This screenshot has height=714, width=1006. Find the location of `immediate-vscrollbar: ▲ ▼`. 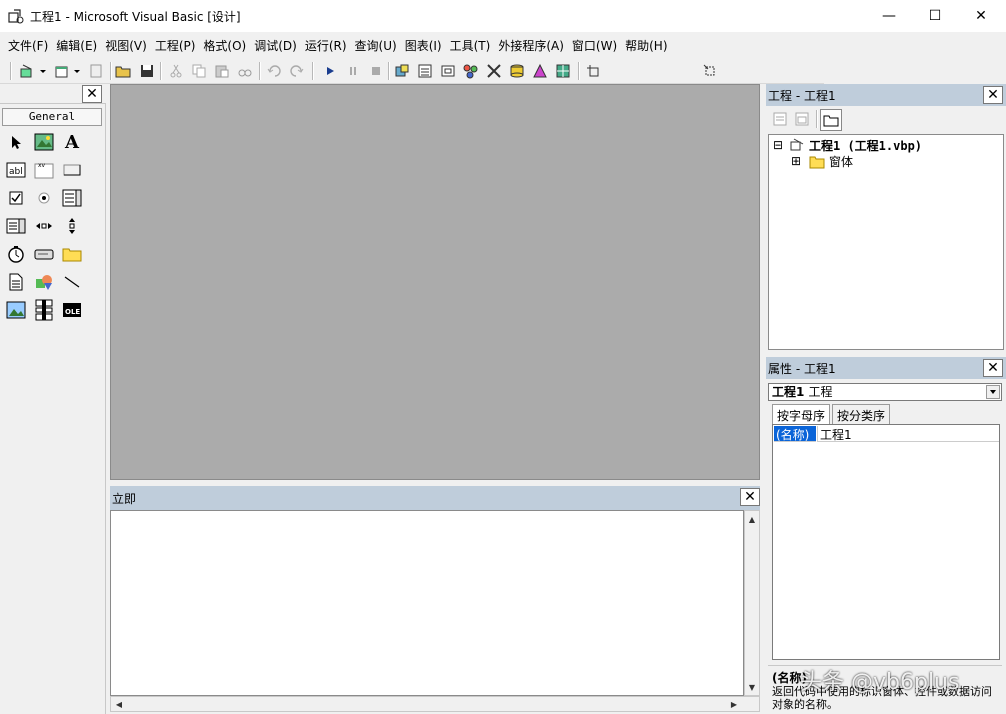

immediate-vscrollbar: ▲ ▼ is located at coordinates (752, 603).